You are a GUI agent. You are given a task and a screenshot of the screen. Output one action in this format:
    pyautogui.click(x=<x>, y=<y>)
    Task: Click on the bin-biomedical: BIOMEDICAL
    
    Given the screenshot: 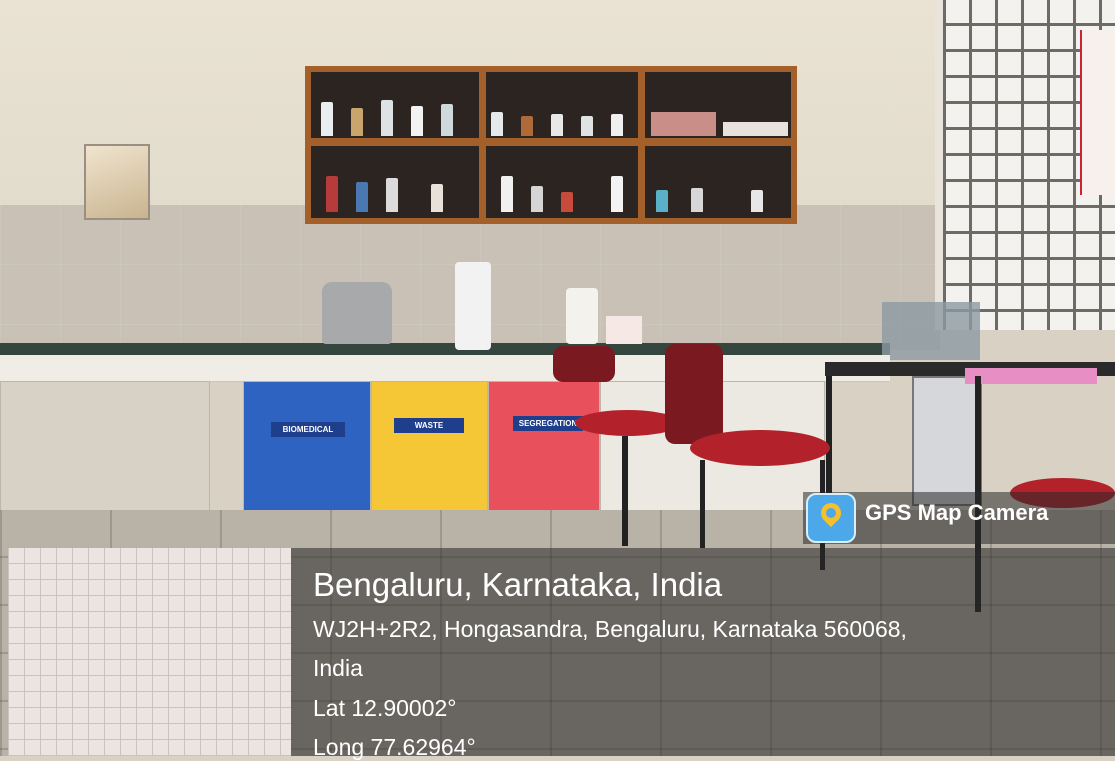 What is the action you would take?
    pyautogui.click(x=307, y=446)
    